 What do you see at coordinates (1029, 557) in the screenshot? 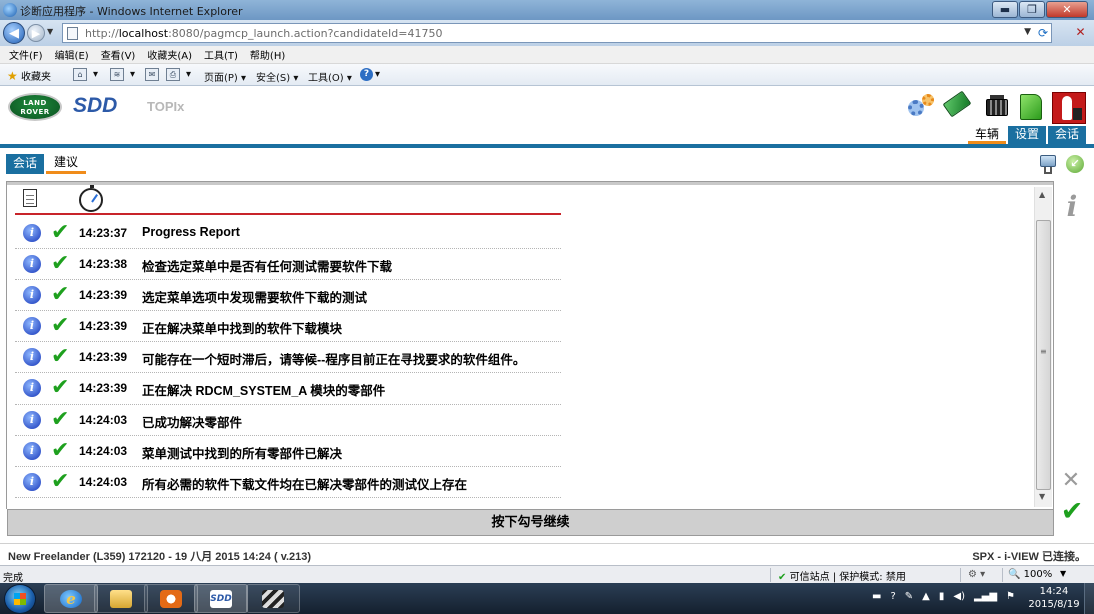
I see `connection-status: SPX - i-VIEW 已连接。` at bounding box center [1029, 557].